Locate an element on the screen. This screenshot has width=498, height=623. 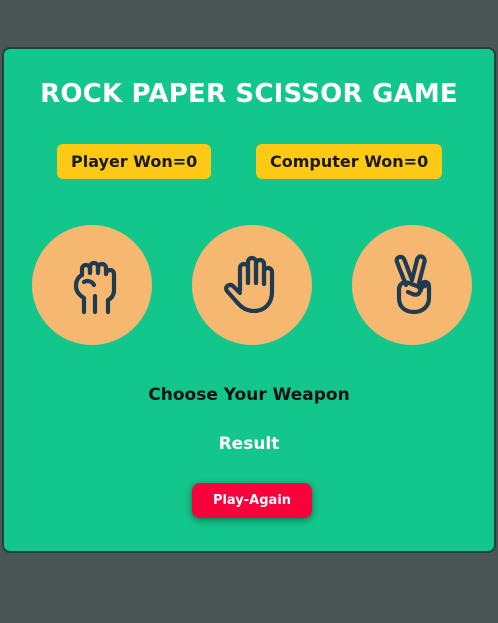
paper-choice-button is located at coordinates (252, 285).